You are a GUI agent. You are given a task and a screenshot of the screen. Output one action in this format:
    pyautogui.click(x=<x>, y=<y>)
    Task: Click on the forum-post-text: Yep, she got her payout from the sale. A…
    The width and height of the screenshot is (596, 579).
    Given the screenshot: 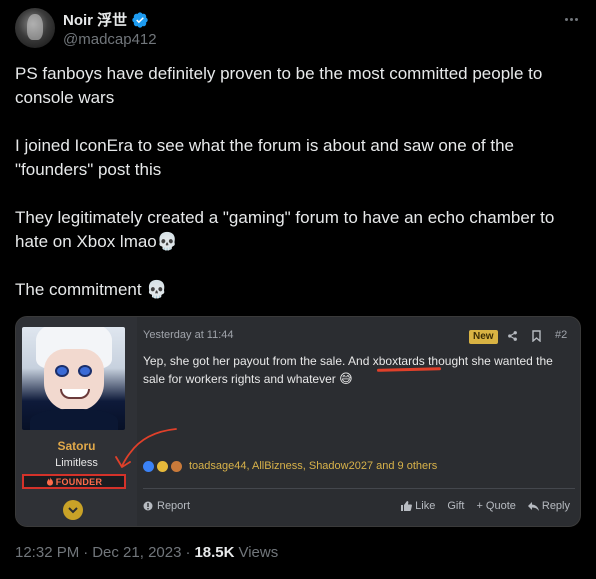 What is the action you would take?
    pyautogui.click(x=258, y=361)
    